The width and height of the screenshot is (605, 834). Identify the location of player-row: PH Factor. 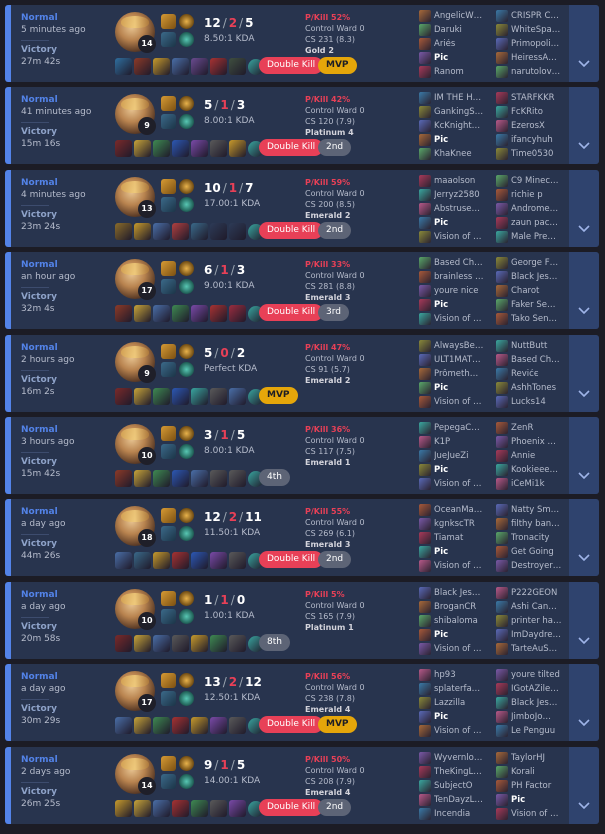
(534, 786).